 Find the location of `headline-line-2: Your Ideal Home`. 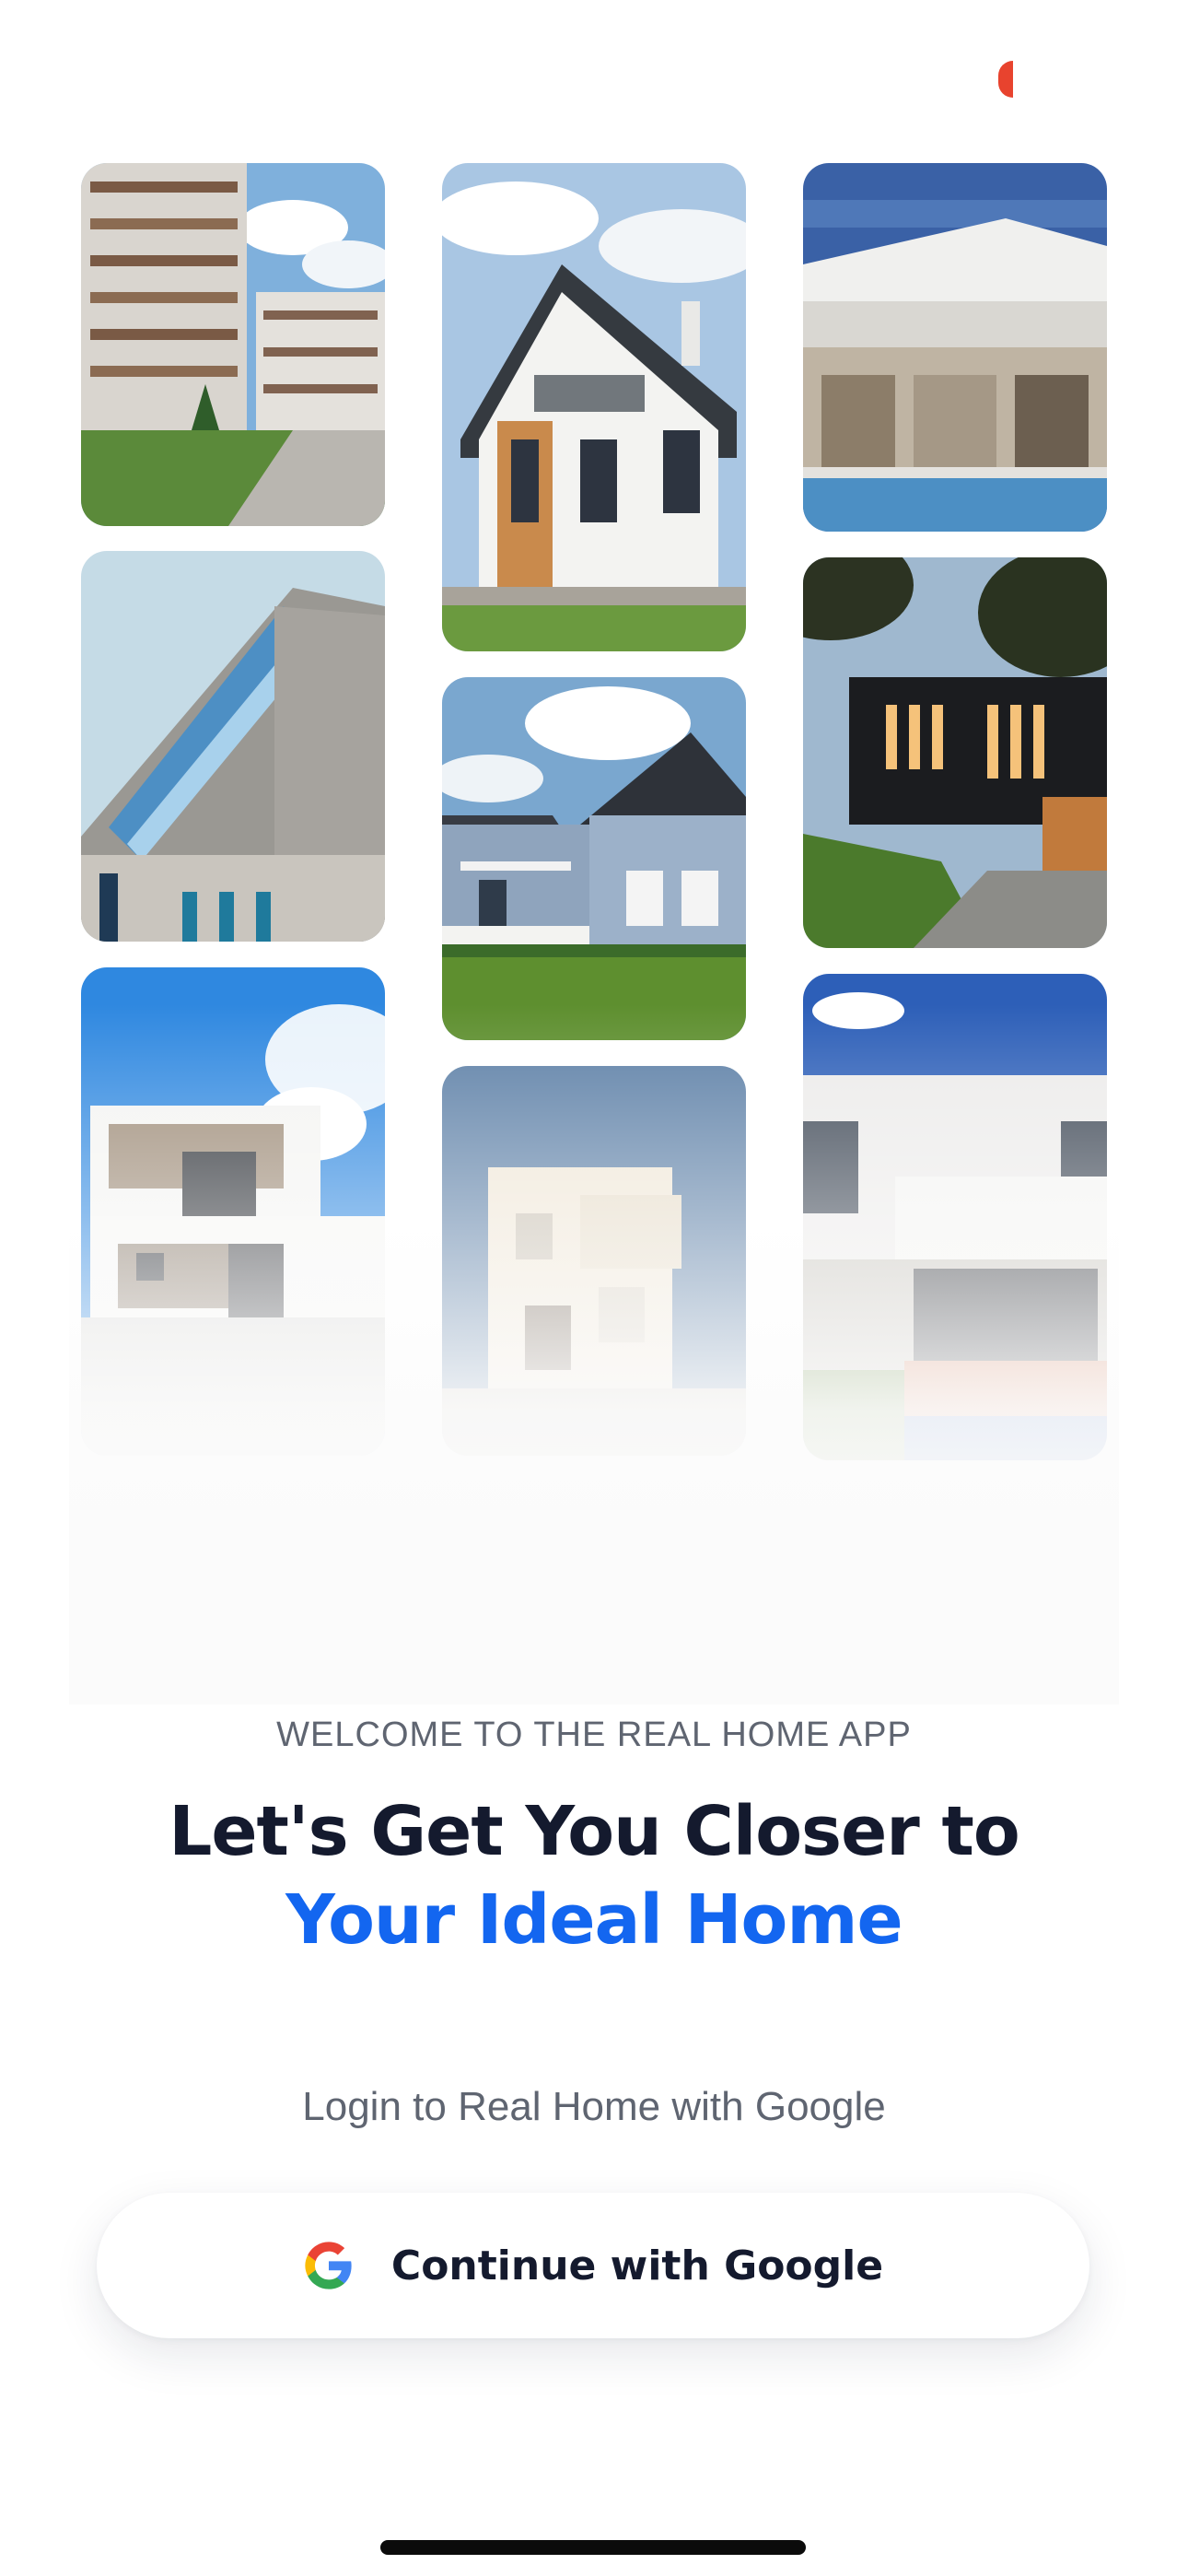

headline-line-2: Your Ideal Home is located at coordinates (594, 1920).